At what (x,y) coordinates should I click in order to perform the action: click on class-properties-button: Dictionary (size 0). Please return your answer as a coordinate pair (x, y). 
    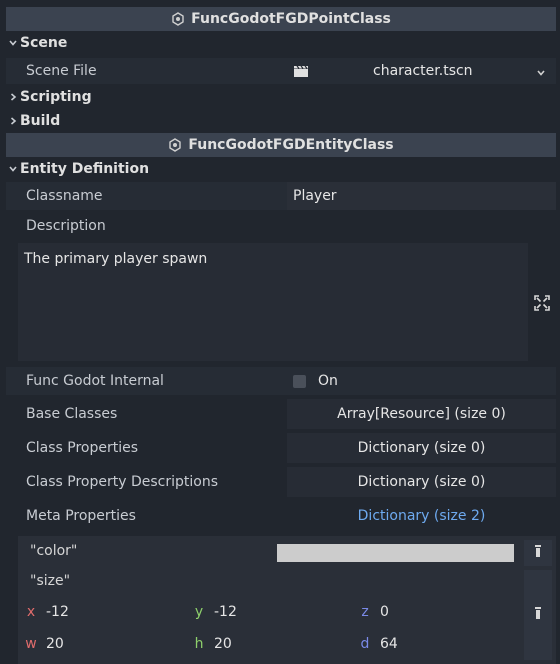
    Looking at the image, I should click on (421, 448).